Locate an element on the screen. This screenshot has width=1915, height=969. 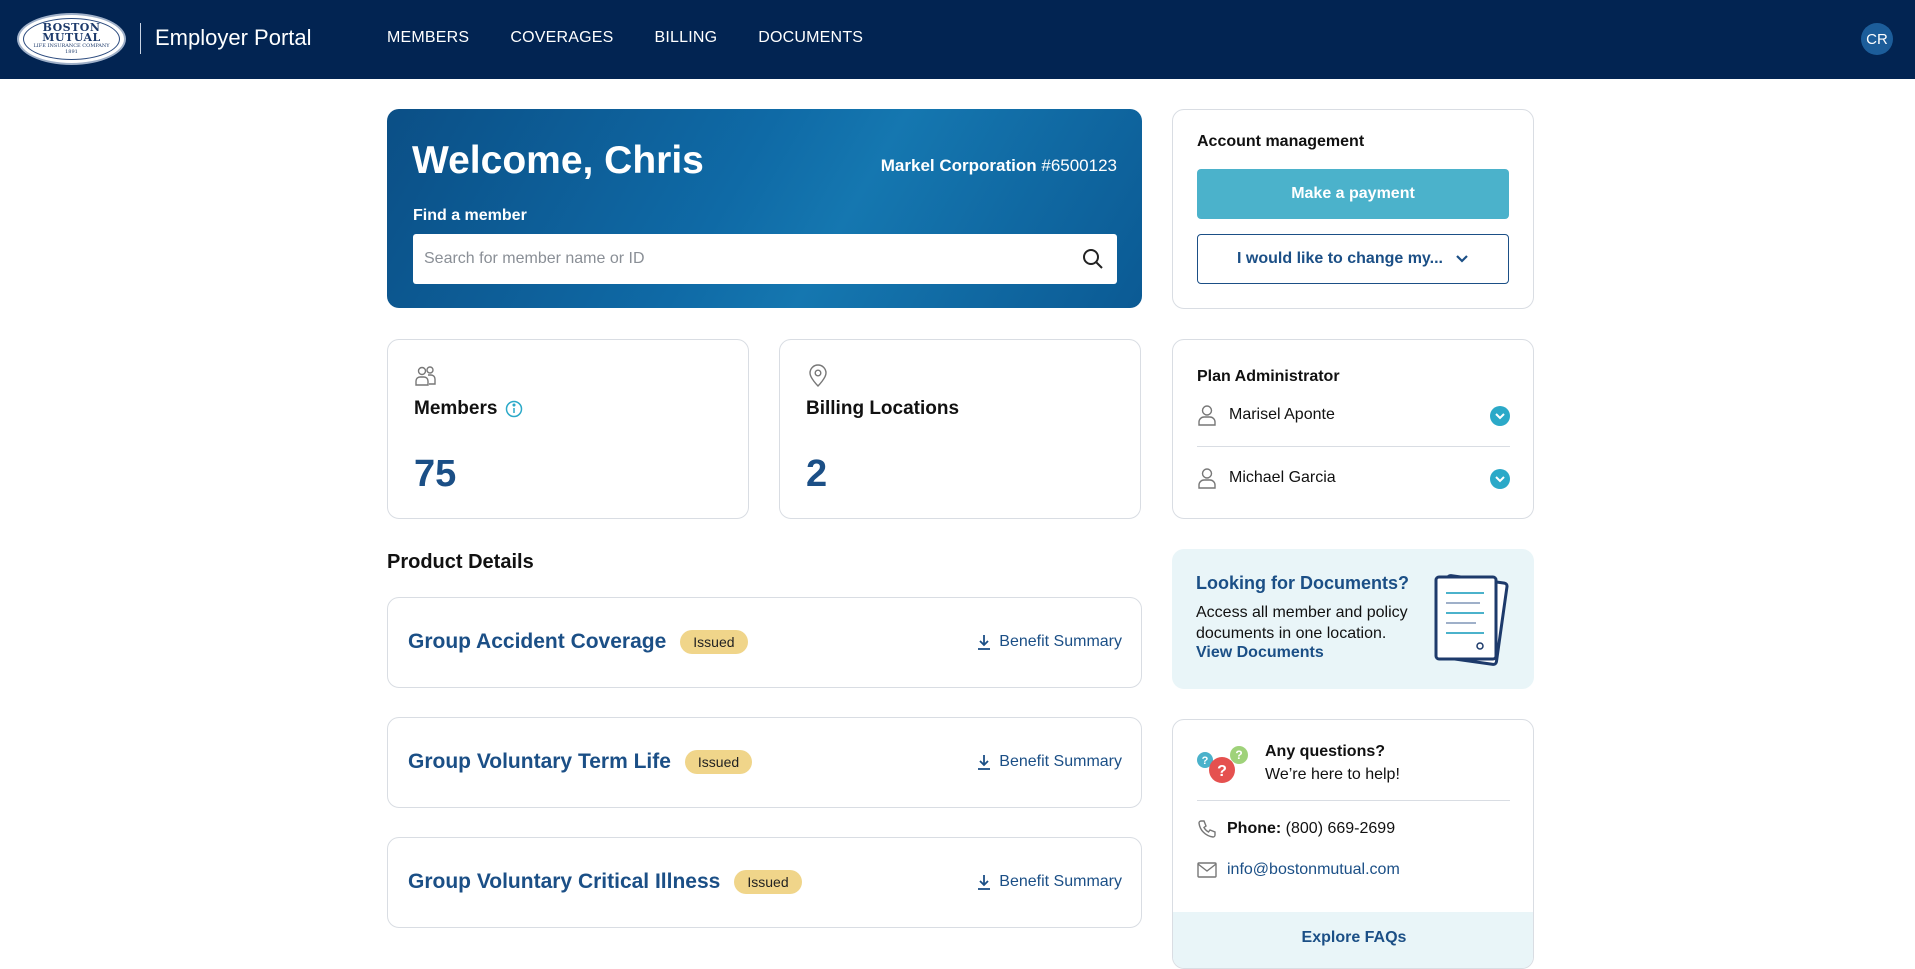
product-details-title: Product Details is located at coordinates (460, 562).